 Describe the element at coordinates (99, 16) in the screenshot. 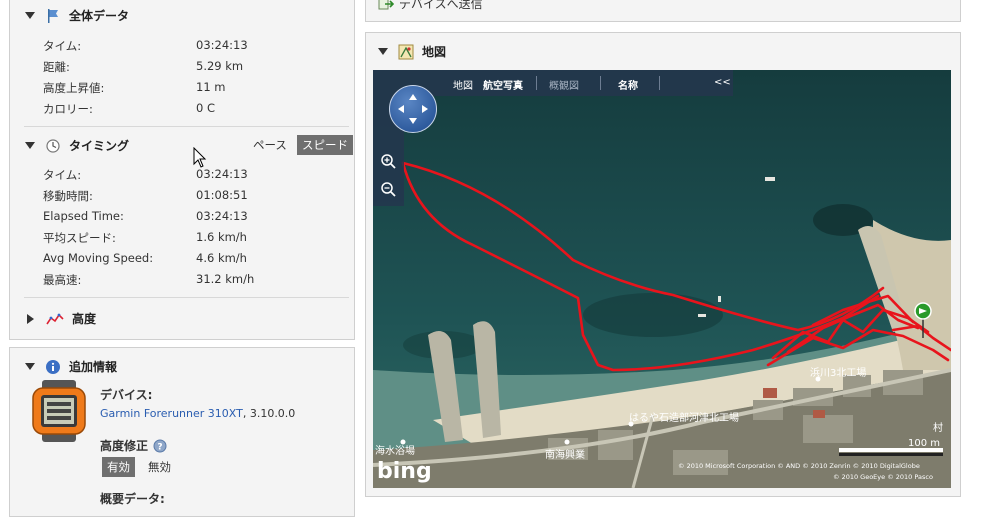

I see `overall-title: 全体データ` at that location.